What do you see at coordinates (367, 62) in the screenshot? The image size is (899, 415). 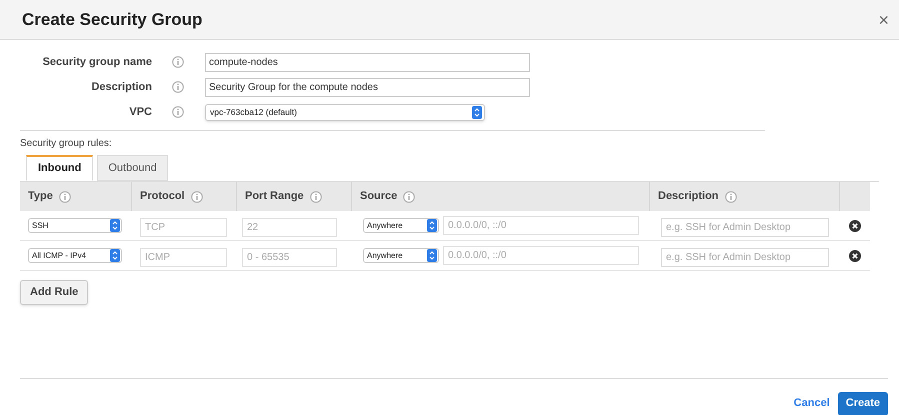 I see `text-field: compute-nodes` at bounding box center [367, 62].